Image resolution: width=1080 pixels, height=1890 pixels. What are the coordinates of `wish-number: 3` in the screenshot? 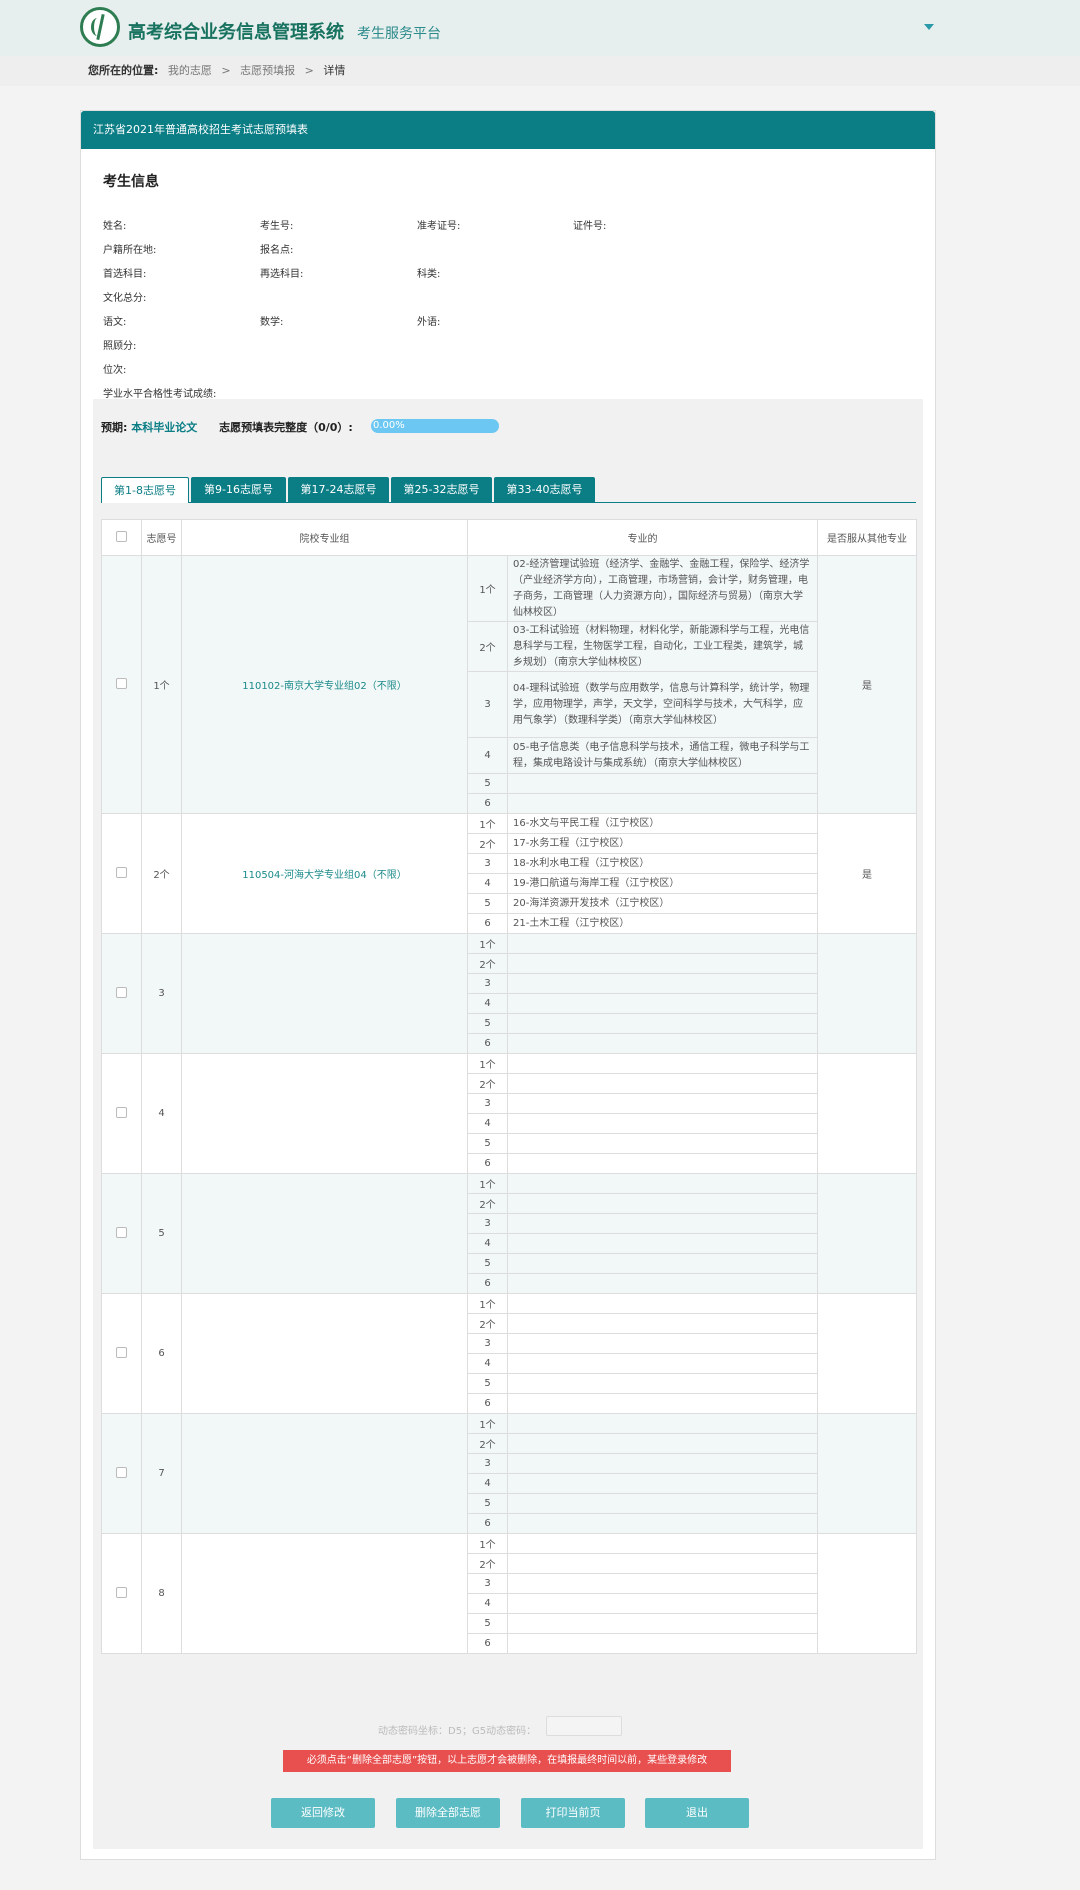 It's located at (161, 993).